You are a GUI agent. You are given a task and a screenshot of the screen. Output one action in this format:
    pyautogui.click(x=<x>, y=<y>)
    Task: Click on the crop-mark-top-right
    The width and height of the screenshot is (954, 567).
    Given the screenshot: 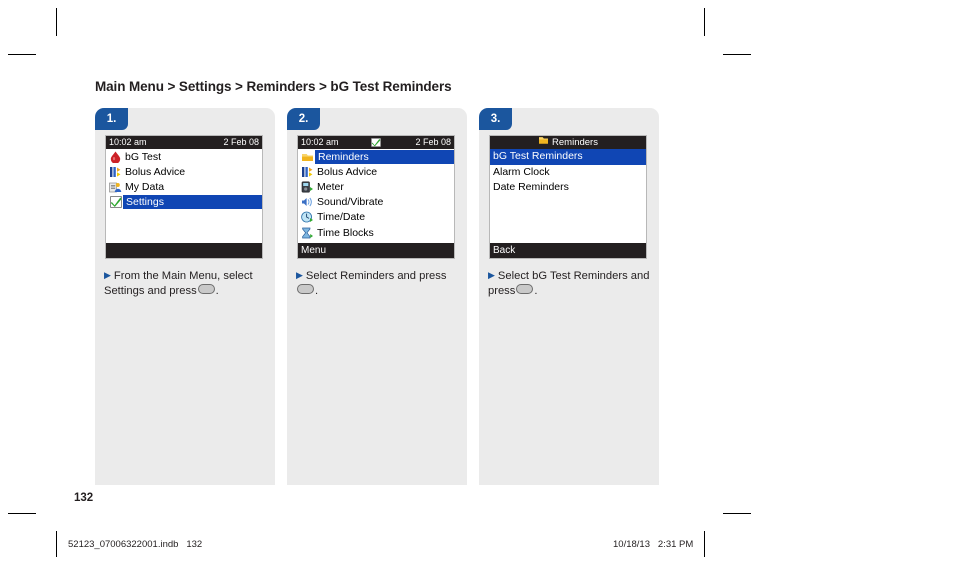 What is the action you would take?
    pyautogui.click(x=704, y=22)
    